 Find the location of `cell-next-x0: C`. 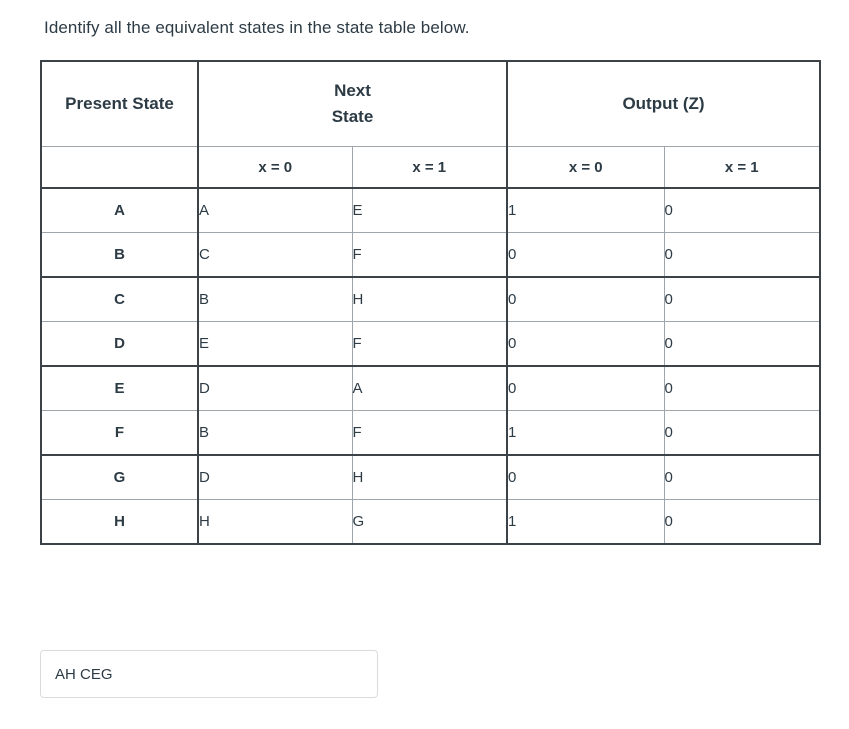

cell-next-x0: C is located at coordinates (275, 255).